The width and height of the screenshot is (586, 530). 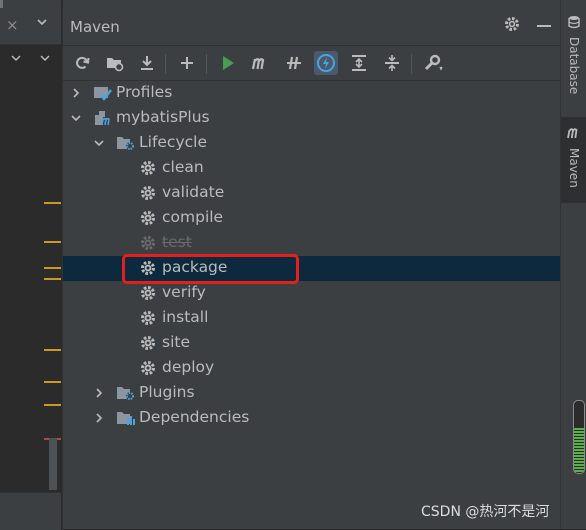 I want to click on panel-title: Maven, so click(x=95, y=27).